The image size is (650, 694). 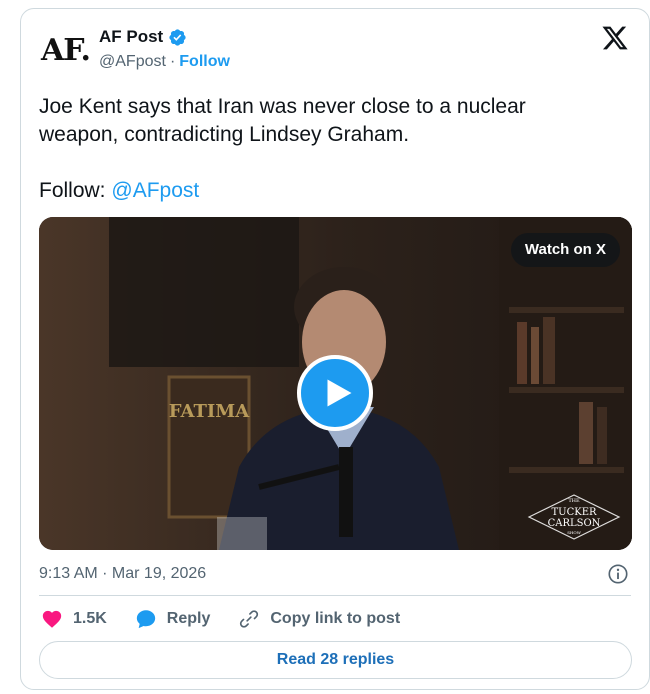 I want to click on follow-line: Follow: @AFpost, so click(x=319, y=191).